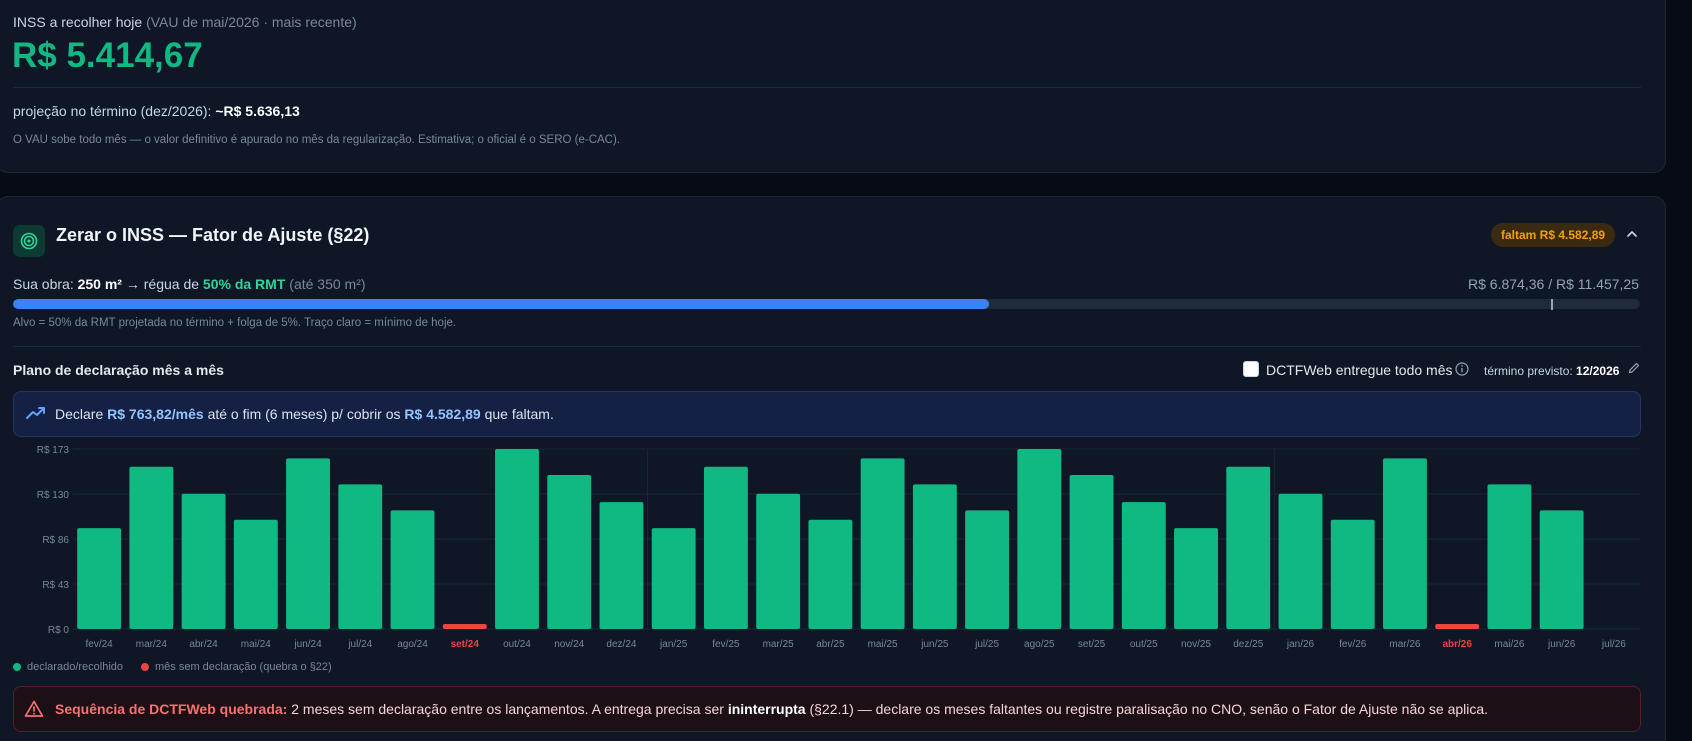  I want to click on x-tick-label: abr/24, so click(203, 644).